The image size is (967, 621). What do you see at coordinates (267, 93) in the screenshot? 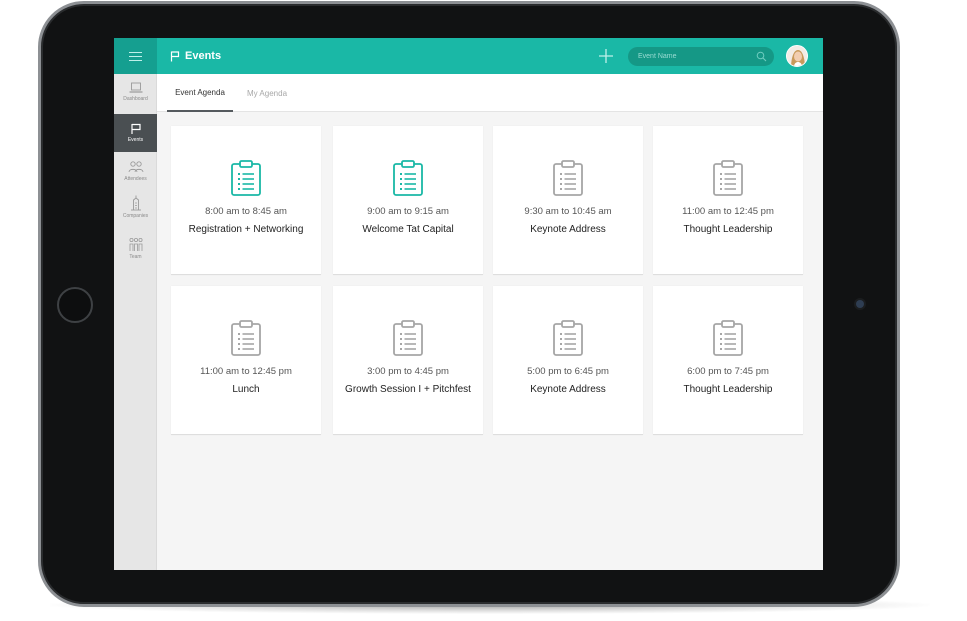
I see `tab-my-agenda: My Agenda` at bounding box center [267, 93].